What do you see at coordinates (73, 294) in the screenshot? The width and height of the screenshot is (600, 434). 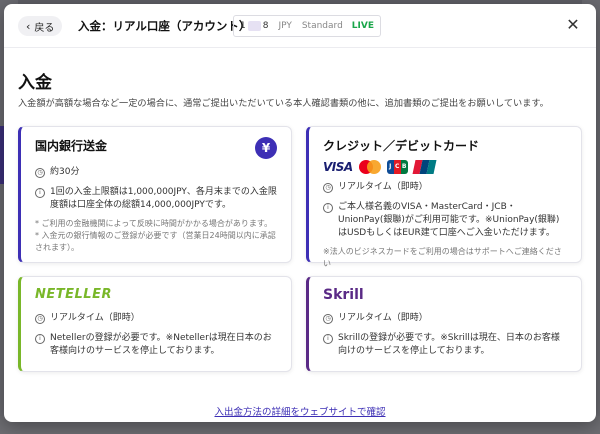 I see `neteller-logo: NETELLER` at bounding box center [73, 294].